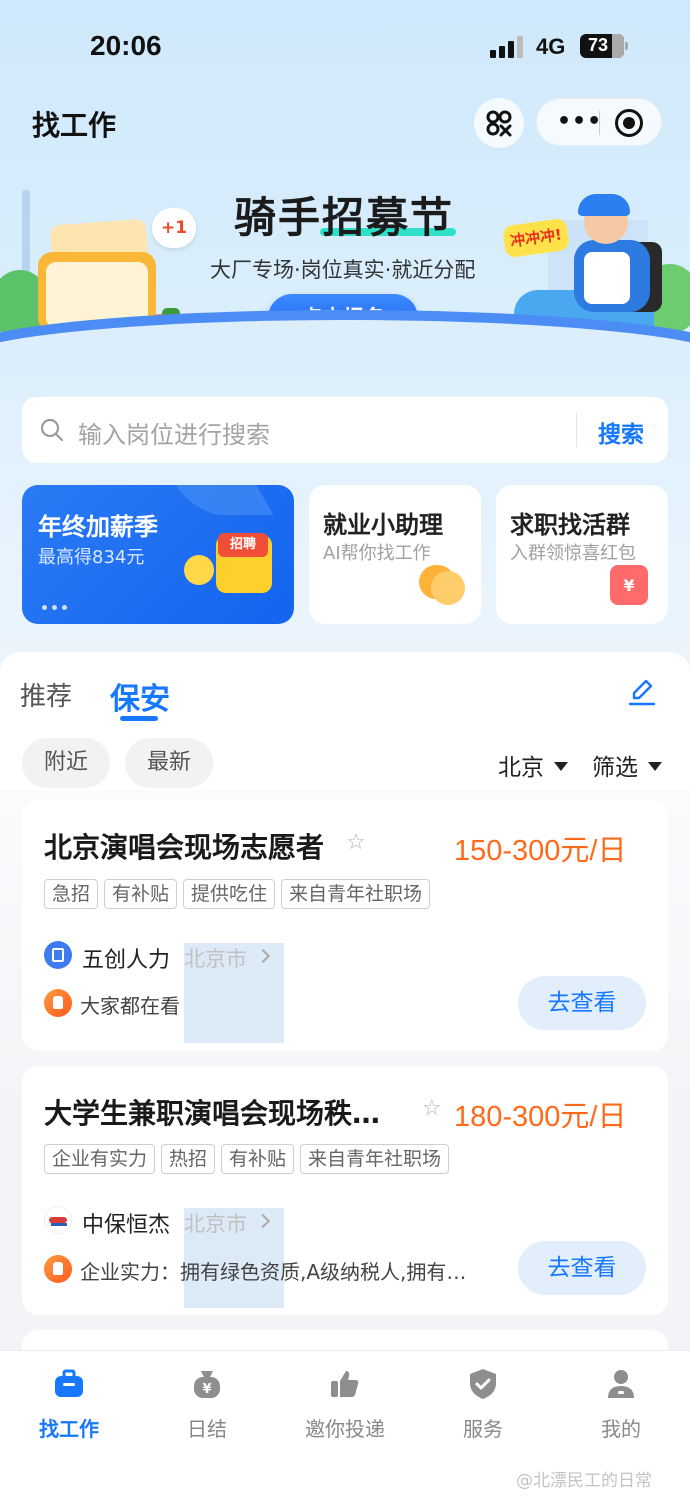 The height and width of the screenshot is (1496, 690). Describe the element at coordinates (576, 430) in the screenshot. I see `search-divider` at that location.